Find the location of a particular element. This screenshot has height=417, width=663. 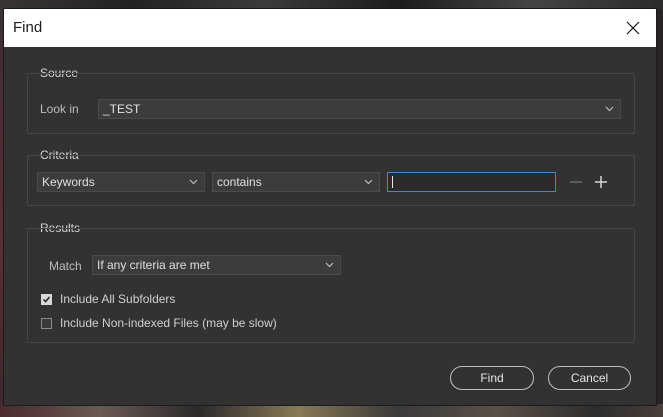

include-subfolders-checkbox: Include All Subfolders is located at coordinates (108, 299).